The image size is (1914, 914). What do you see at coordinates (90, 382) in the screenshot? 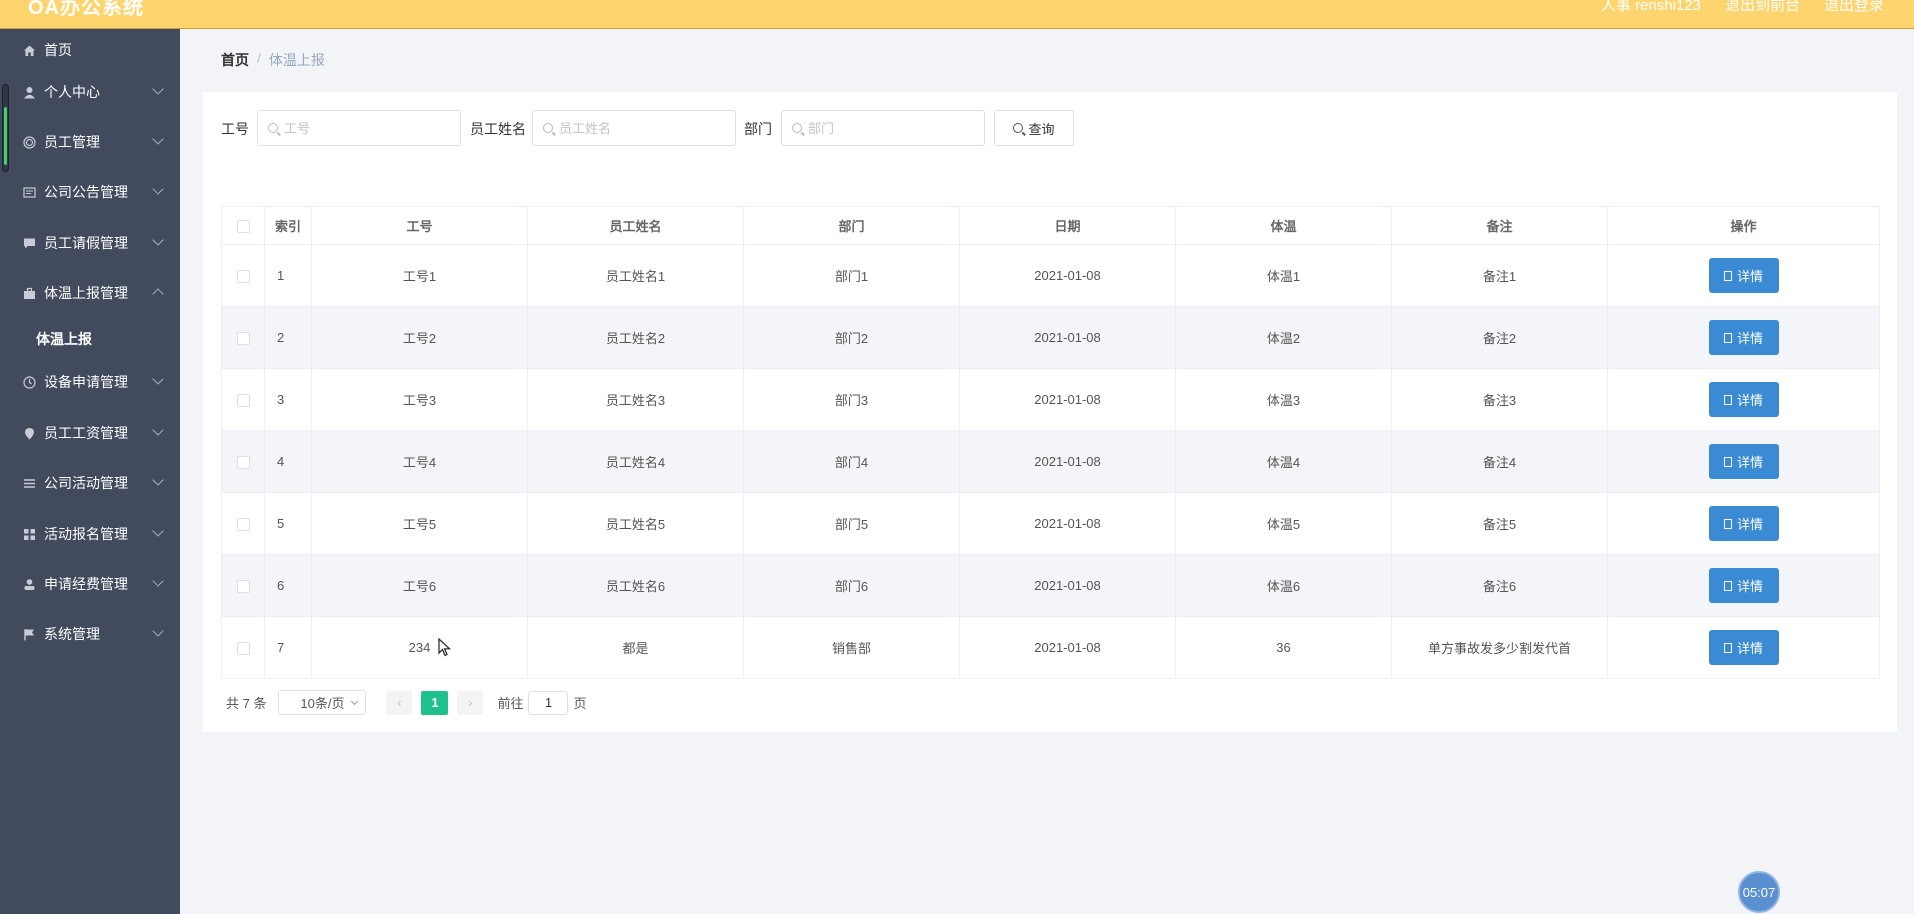
I see `sidebar-item-equipment: 设备申请管理` at bounding box center [90, 382].